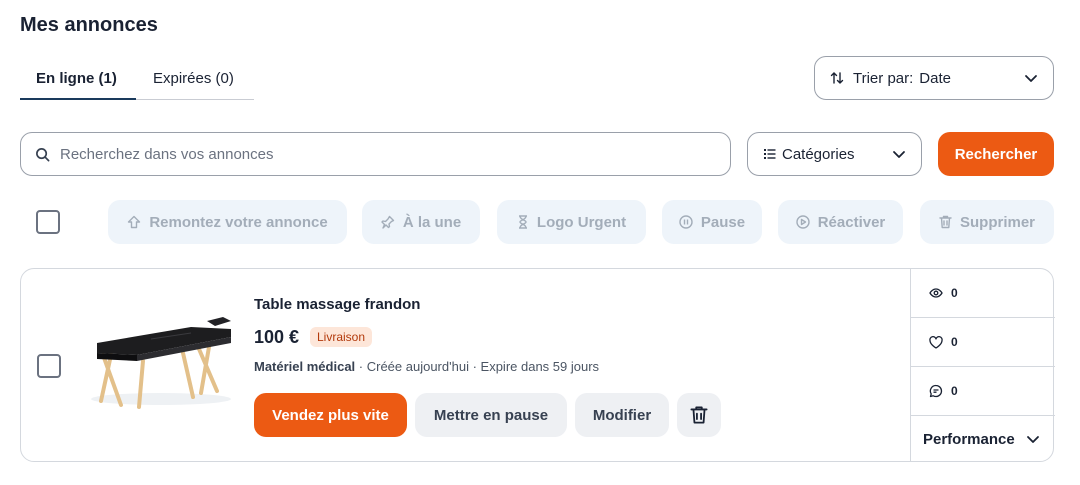 The image size is (1080, 485). Describe the element at coordinates (837, 78) in the screenshot. I see `sort-arrows-icon` at that location.